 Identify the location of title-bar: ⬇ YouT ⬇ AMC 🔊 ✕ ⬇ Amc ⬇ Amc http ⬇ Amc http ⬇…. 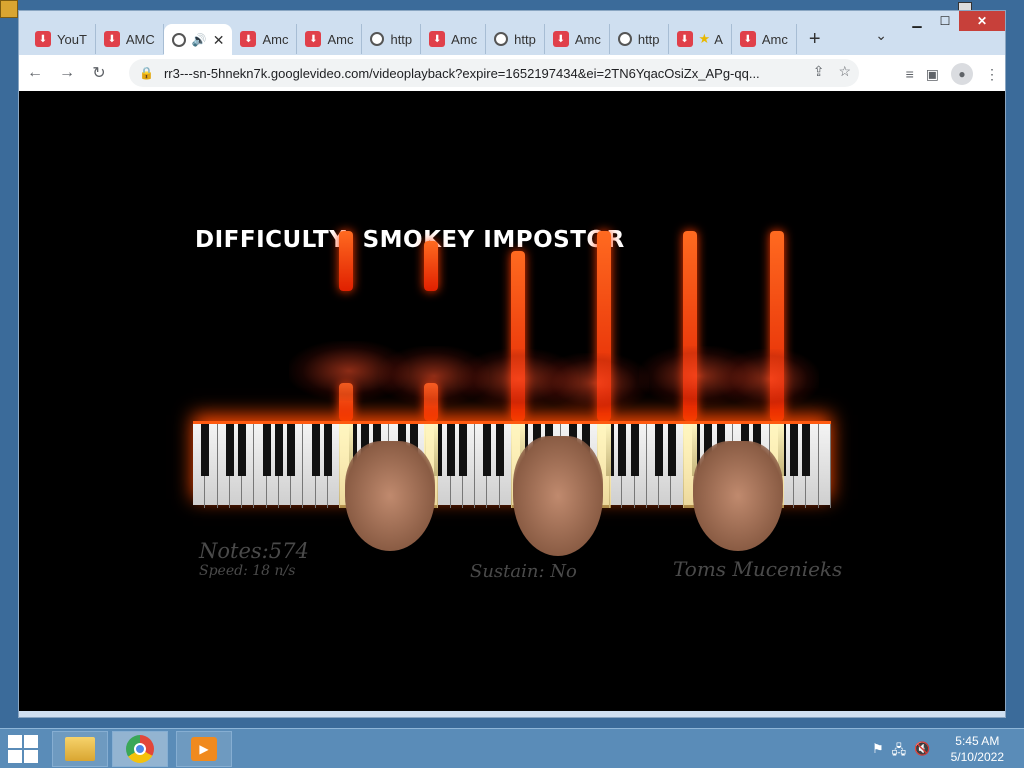
(512, 33).